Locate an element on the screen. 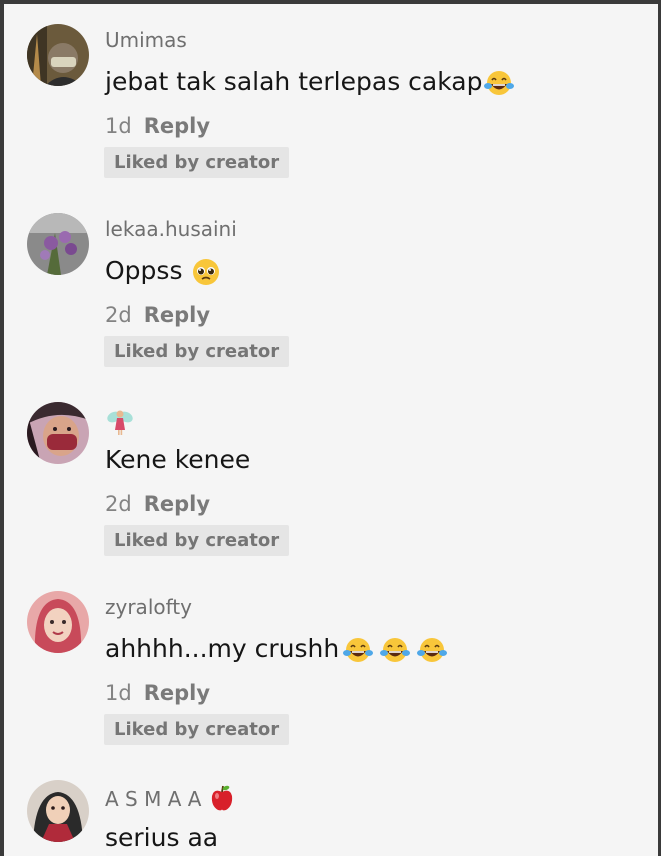 The width and height of the screenshot is (661, 856). comment-text: Oppss is located at coordinates (163, 271).